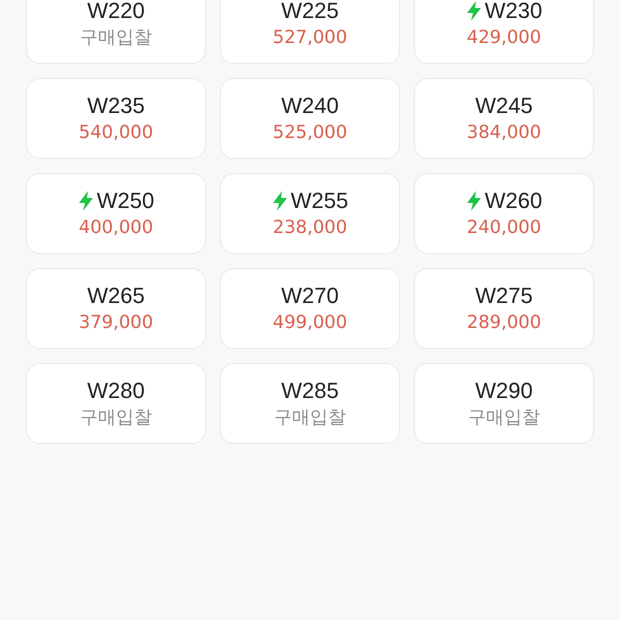 The image size is (620, 620). I want to click on size-option: W225 527,000, so click(310, 32).